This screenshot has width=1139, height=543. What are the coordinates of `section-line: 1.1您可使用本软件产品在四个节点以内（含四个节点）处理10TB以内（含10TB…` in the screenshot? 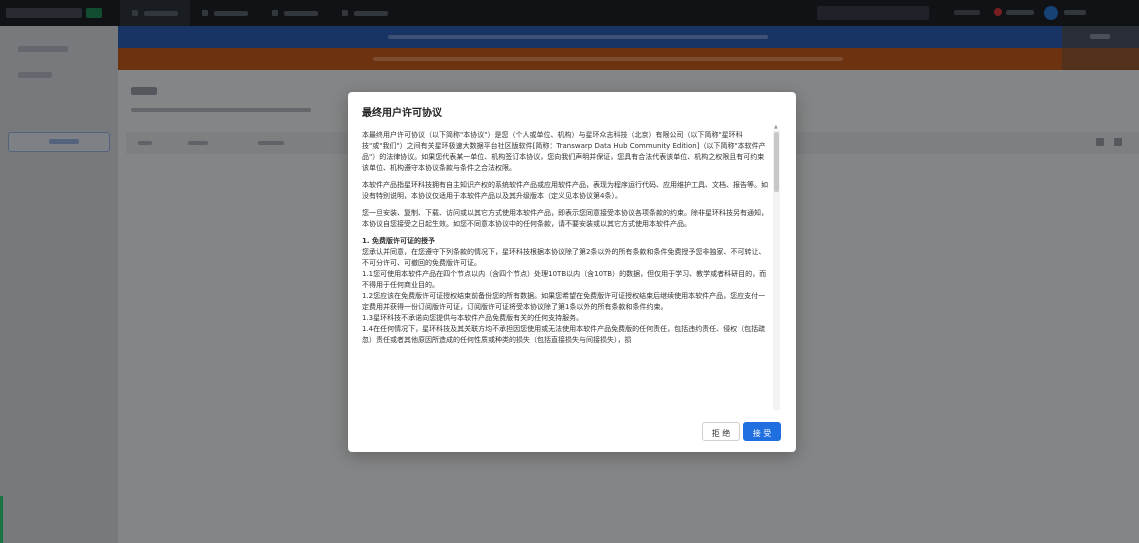 It's located at (564, 279).